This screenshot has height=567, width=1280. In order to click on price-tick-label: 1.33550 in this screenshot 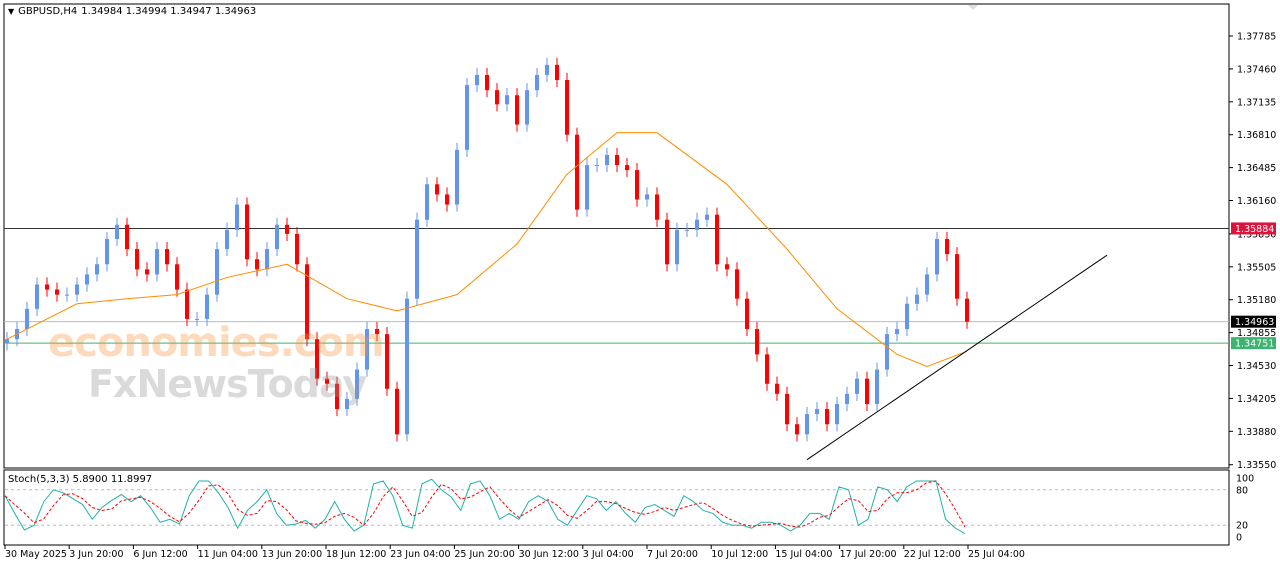, I will do `click(1256, 465)`.